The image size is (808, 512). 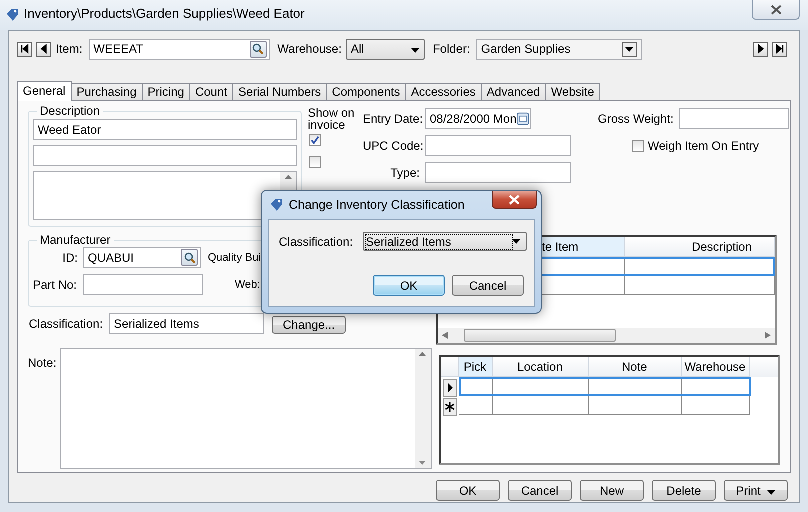 I want to click on window-title: Inventory\Products\Garden Supplies\Weed Eator, so click(x=164, y=13).